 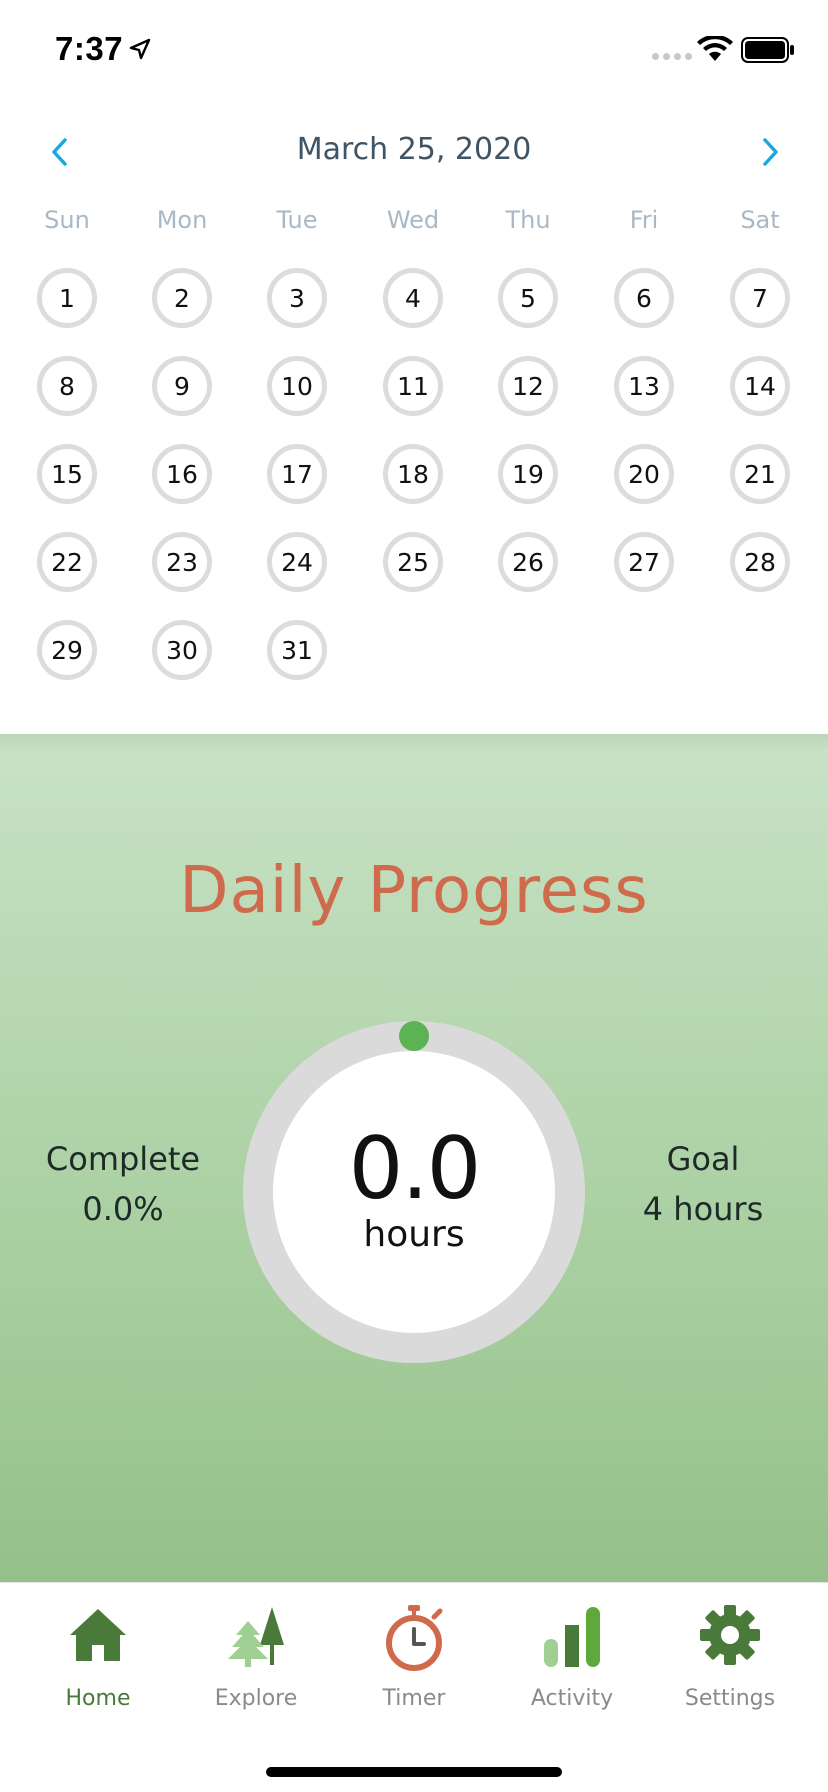 What do you see at coordinates (760, 562) in the screenshot?
I see `calendar-day: 28` at bounding box center [760, 562].